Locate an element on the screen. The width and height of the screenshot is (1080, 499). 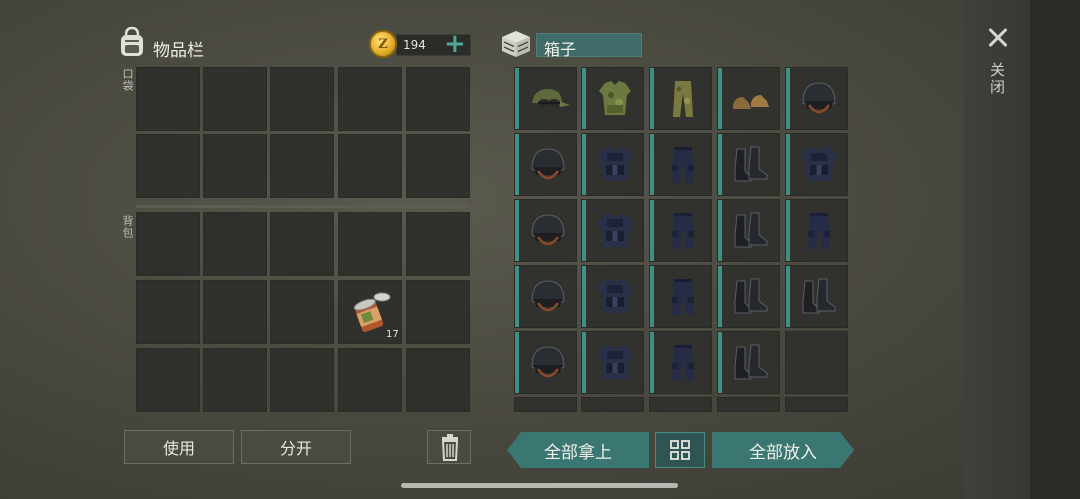
backpack-slot-canned-food: 17 is located at coordinates (370, 312).